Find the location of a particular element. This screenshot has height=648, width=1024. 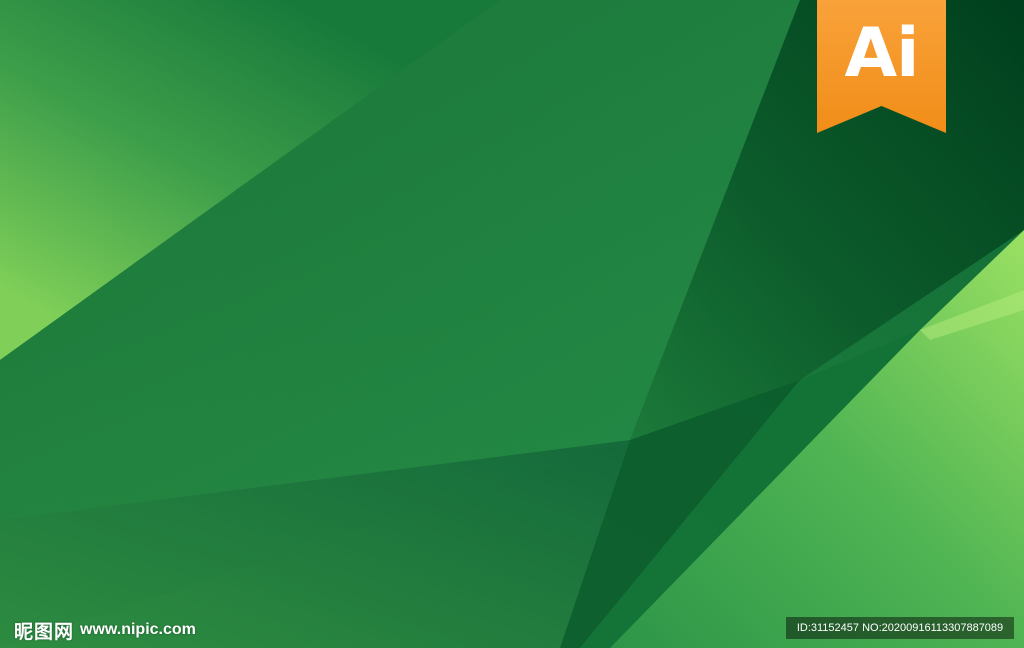

site-watermark: 昵图网 www.nipic.com is located at coordinates (105, 630).